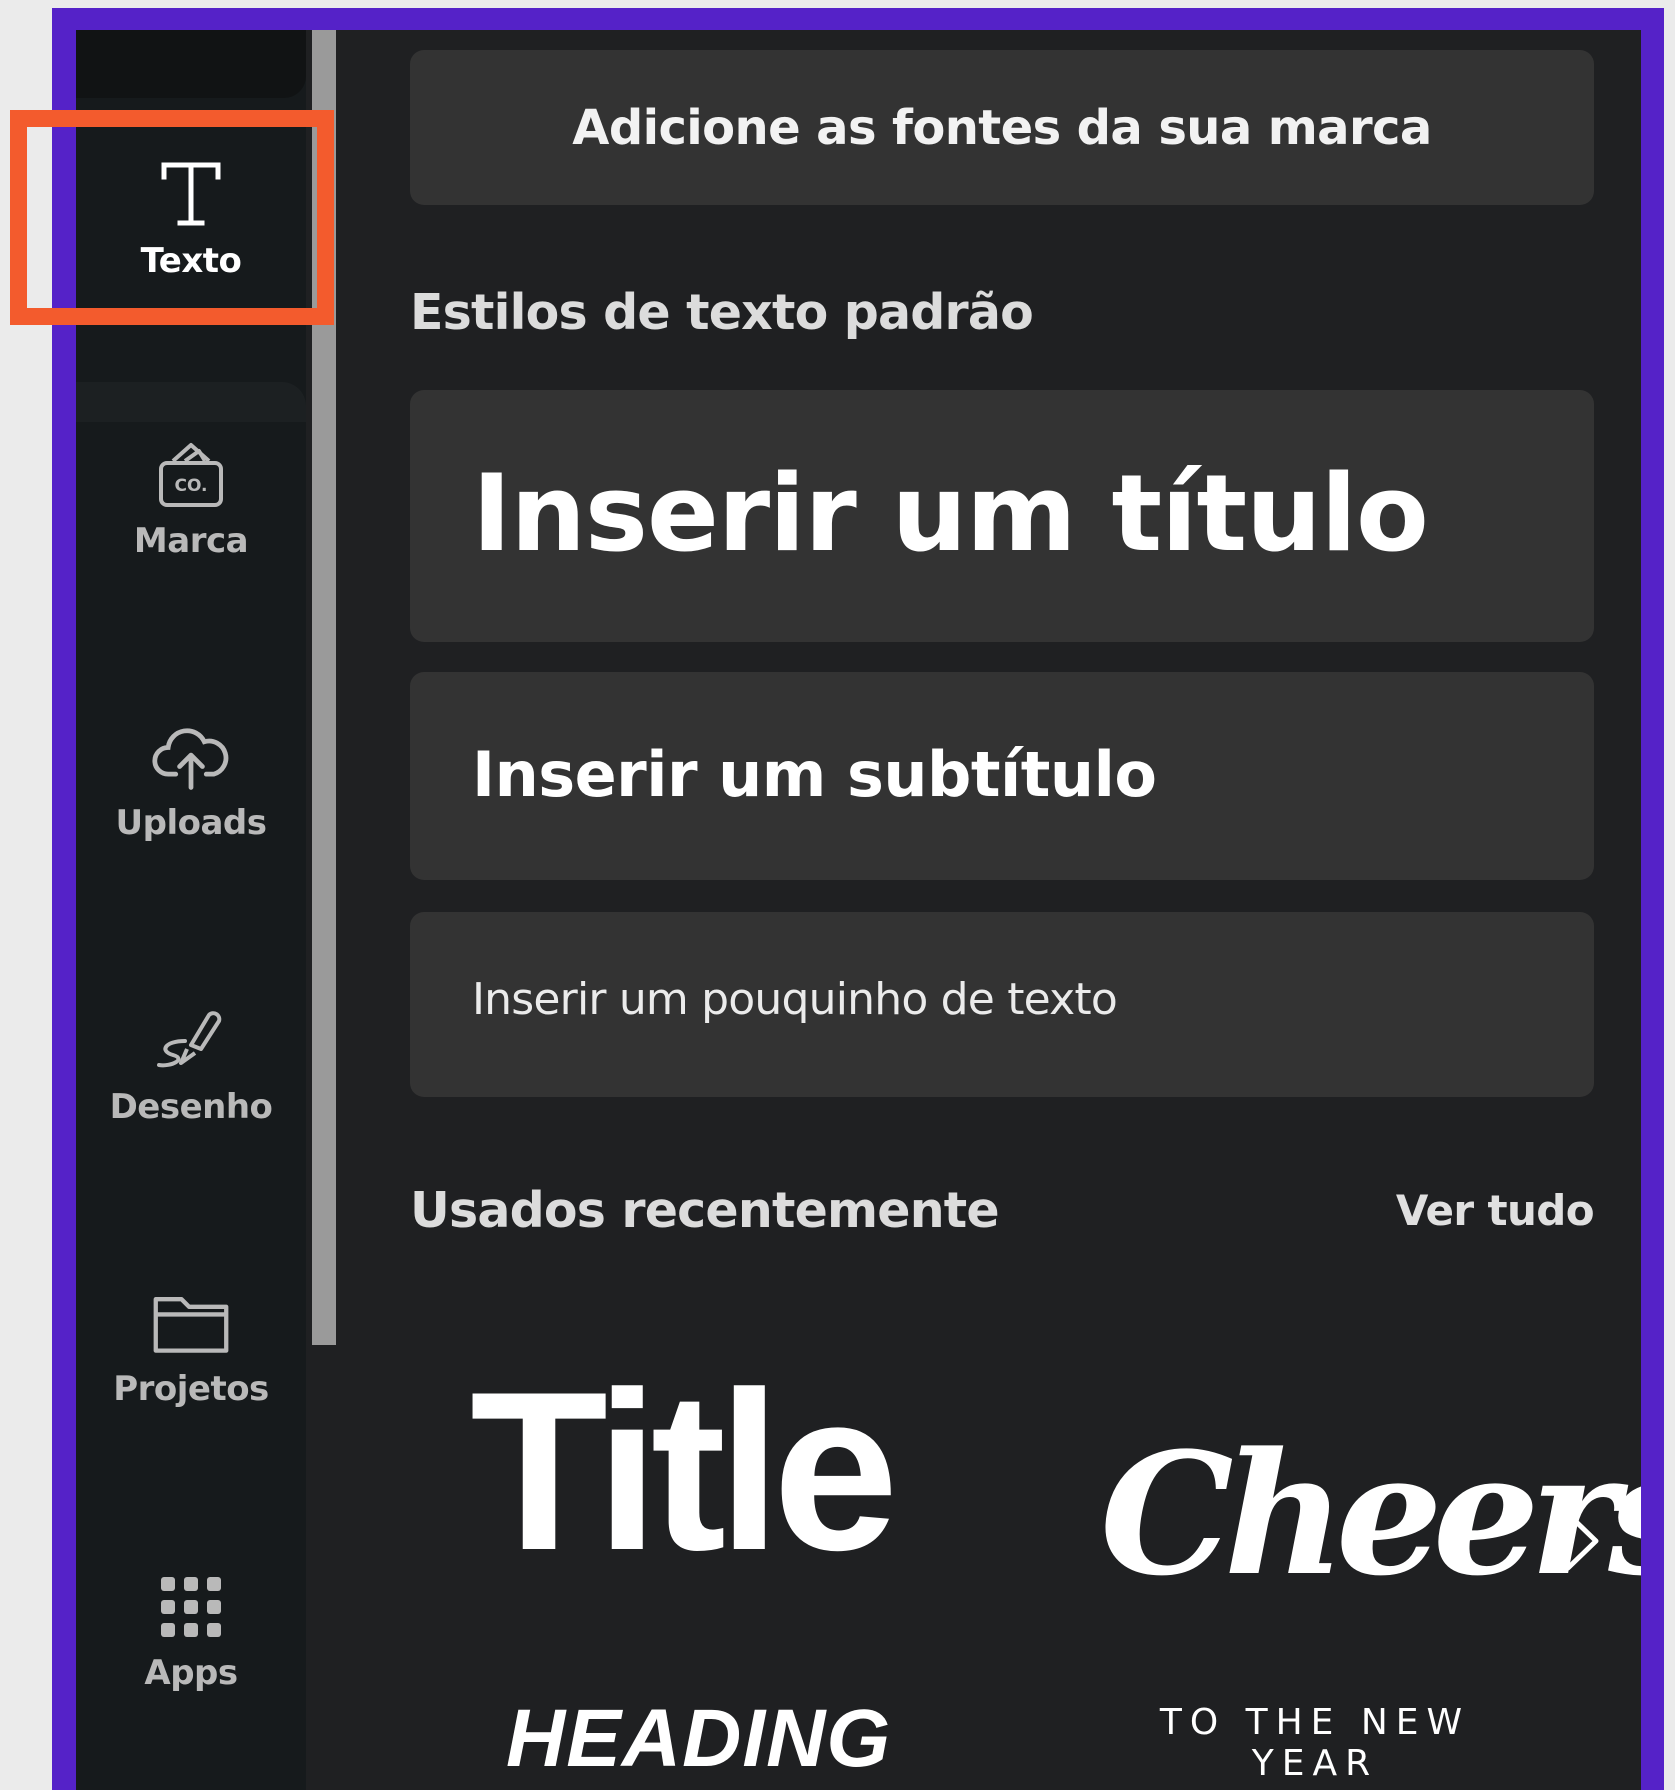 This screenshot has width=1675, height=1790. What do you see at coordinates (191, 1673) in the screenshot?
I see `sidebar-item-label: Apps` at bounding box center [191, 1673].